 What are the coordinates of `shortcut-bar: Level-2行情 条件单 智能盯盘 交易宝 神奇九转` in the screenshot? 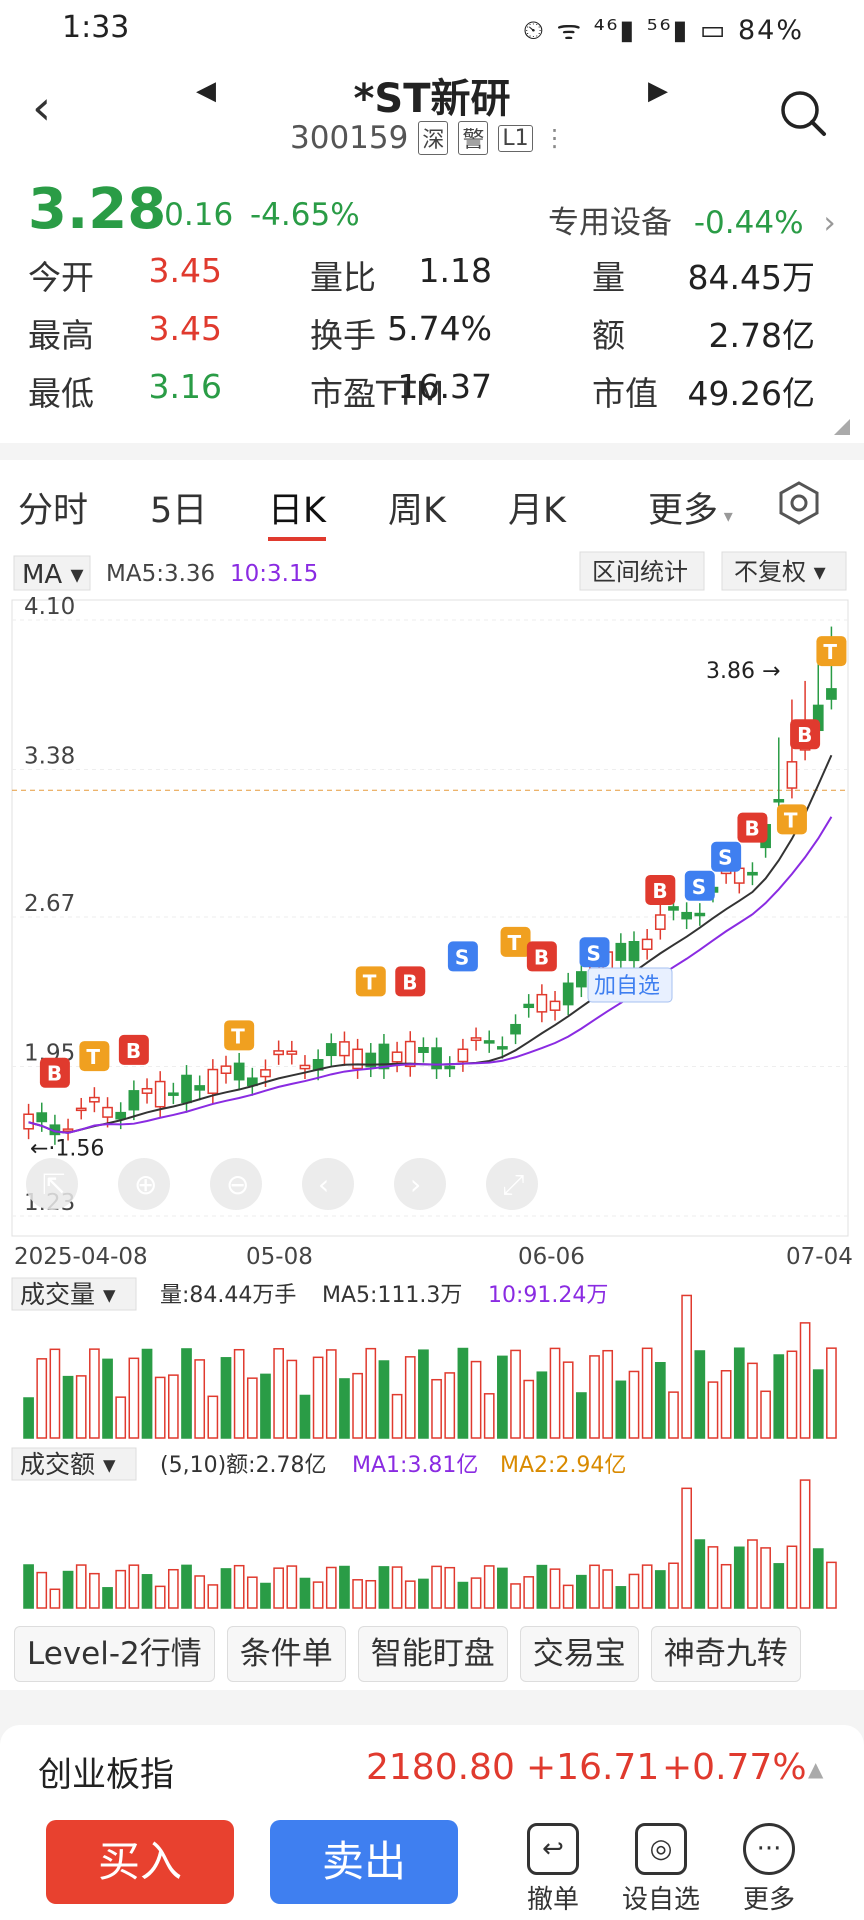 It's located at (432, 1655).